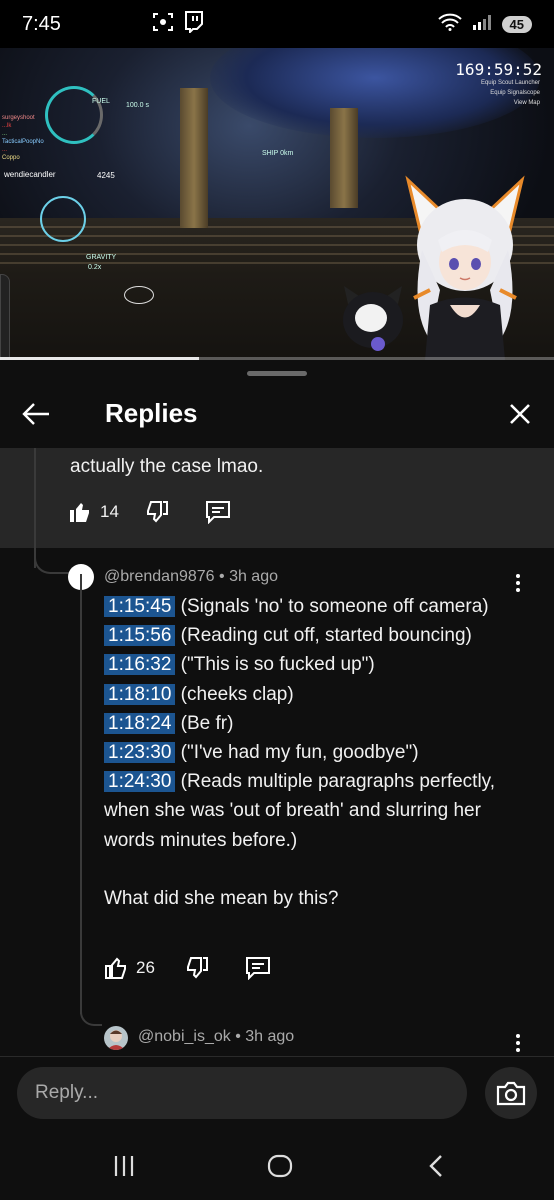  What do you see at coordinates (516, 24) in the screenshot?
I see `battery-icon: 45` at bounding box center [516, 24].